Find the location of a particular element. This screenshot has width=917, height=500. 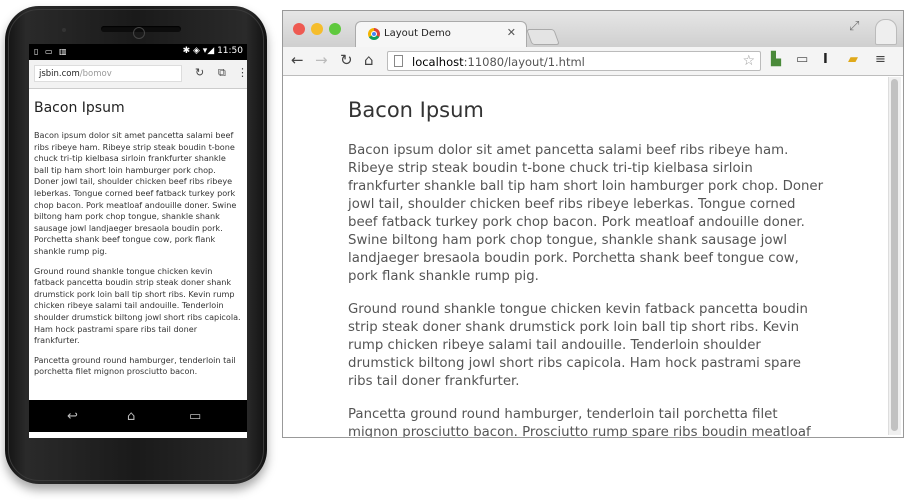

cast-icon: ▭ is located at coordinates (802, 59).